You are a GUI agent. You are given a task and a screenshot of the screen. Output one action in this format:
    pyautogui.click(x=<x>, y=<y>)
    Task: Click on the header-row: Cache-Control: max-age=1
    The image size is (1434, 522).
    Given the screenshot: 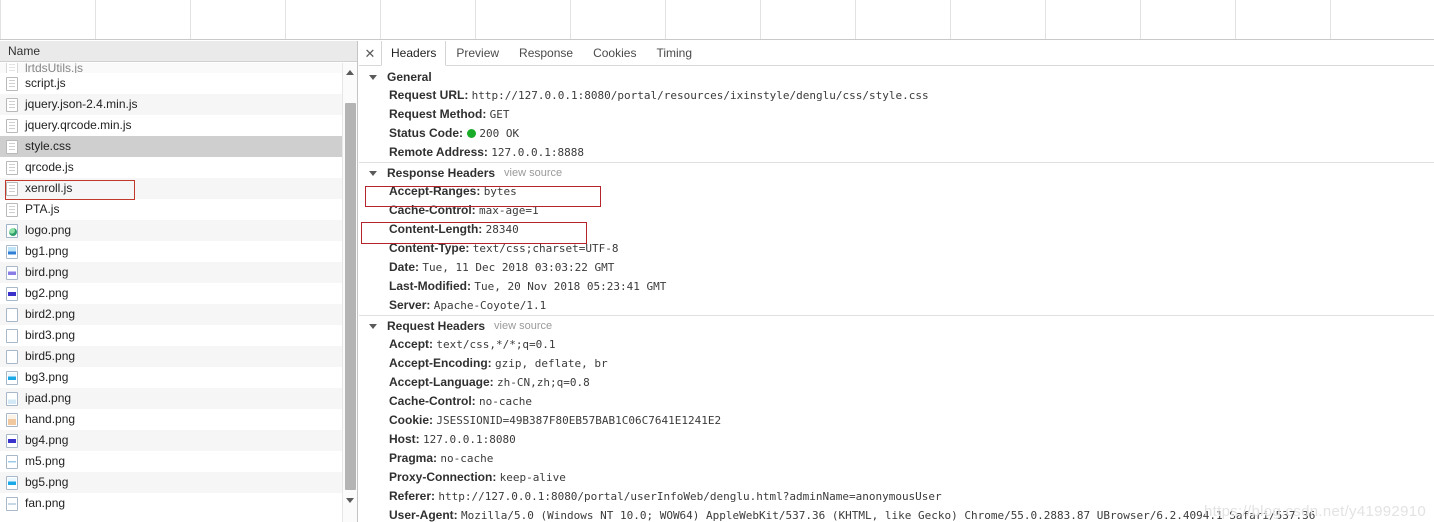 What is the action you would take?
    pyautogui.click(x=896, y=210)
    